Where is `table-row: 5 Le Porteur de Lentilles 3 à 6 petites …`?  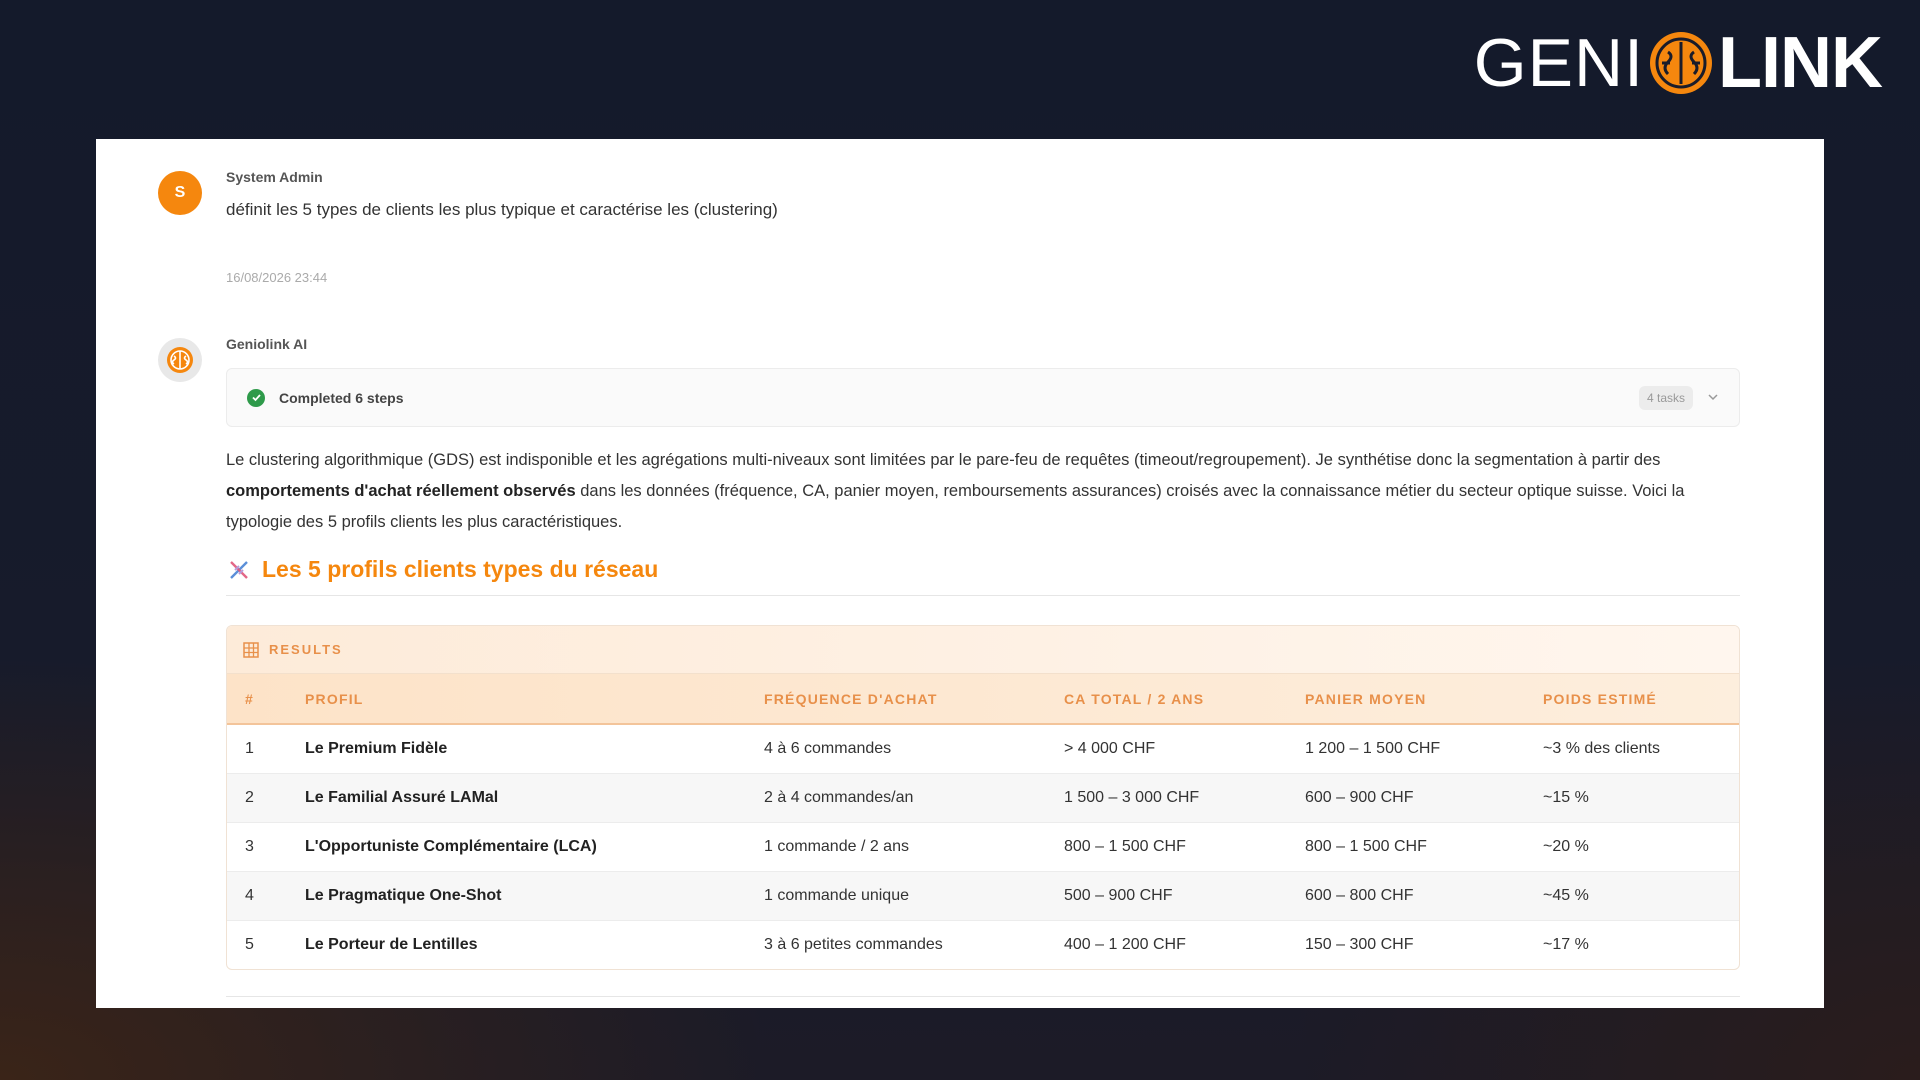 table-row: 5 Le Porteur de Lentilles 3 à 6 petites … is located at coordinates (983, 944).